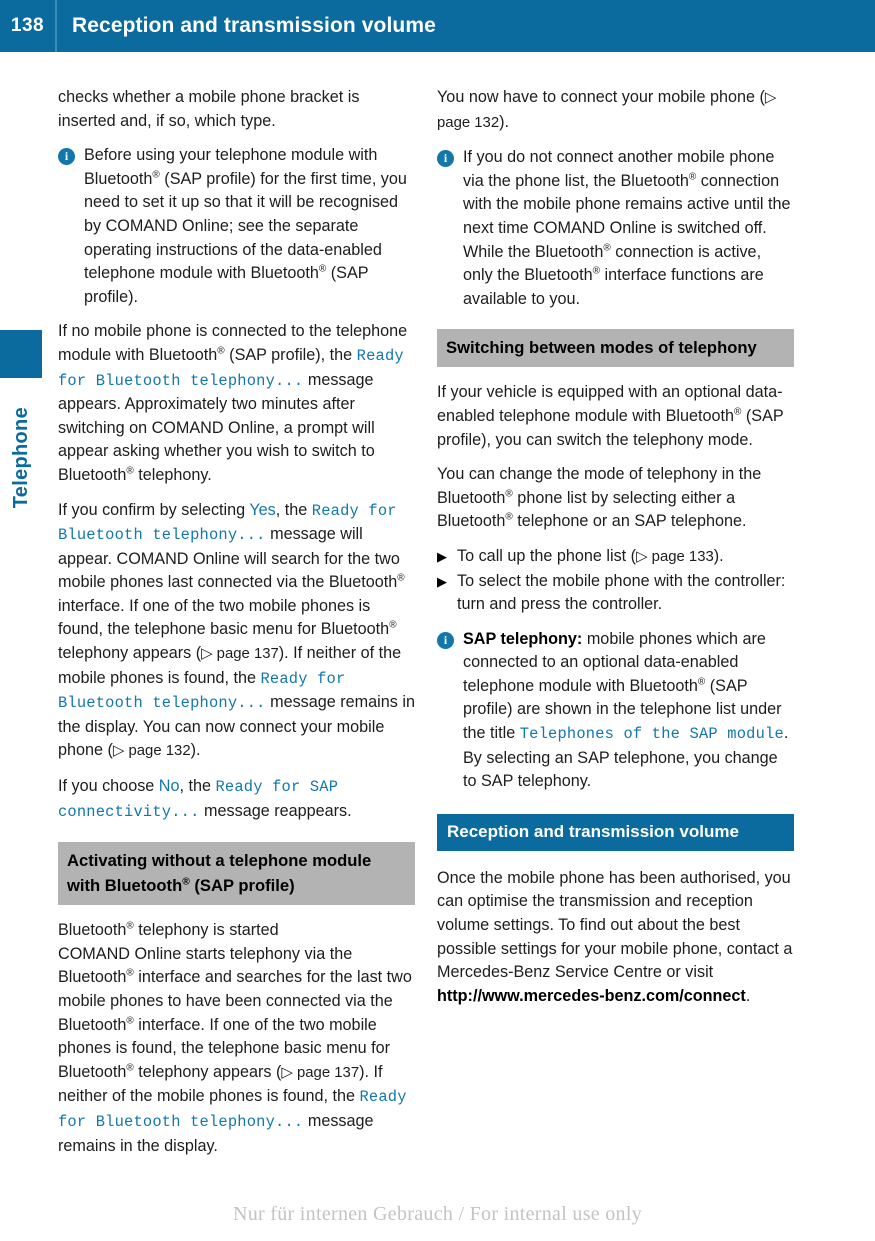 The image size is (875, 1241). What do you see at coordinates (154, 509) in the screenshot?
I see `text-segment: If you confirm by selecting` at bounding box center [154, 509].